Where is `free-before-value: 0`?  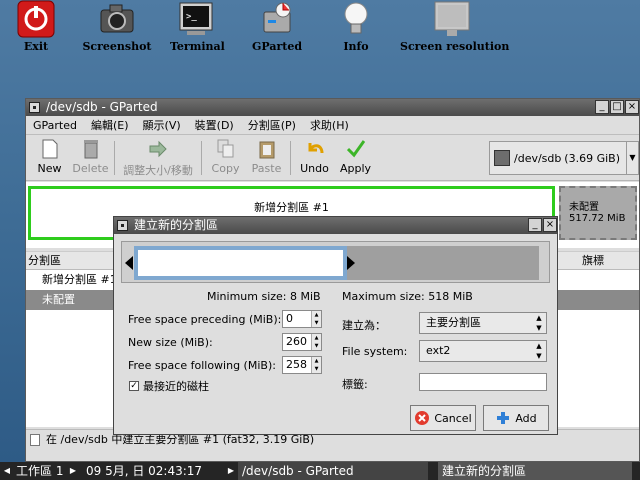 free-before-value: 0 is located at coordinates (289, 318).